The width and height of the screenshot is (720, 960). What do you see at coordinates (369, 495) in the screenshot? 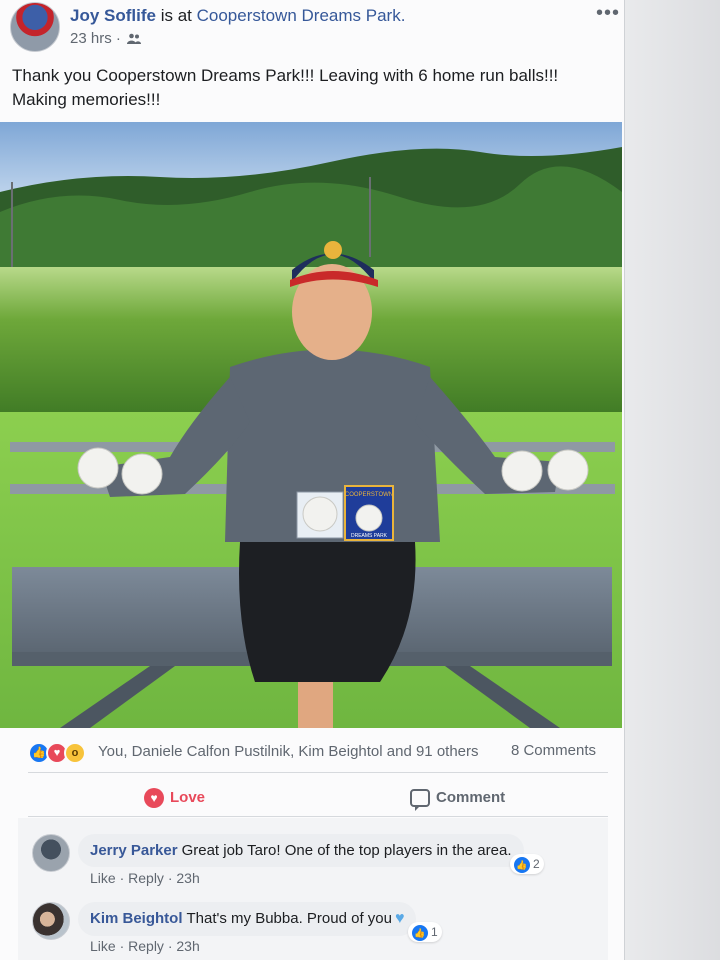
I see `box-top-label: COOPERSTOWN` at bounding box center [369, 495].